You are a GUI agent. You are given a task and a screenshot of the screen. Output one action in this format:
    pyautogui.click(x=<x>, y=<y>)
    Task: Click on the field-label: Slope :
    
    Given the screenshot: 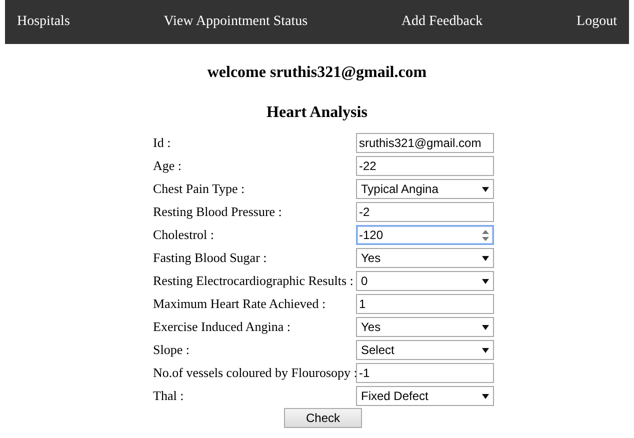 What is the action you would take?
    pyautogui.click(x=171, y=350)
    